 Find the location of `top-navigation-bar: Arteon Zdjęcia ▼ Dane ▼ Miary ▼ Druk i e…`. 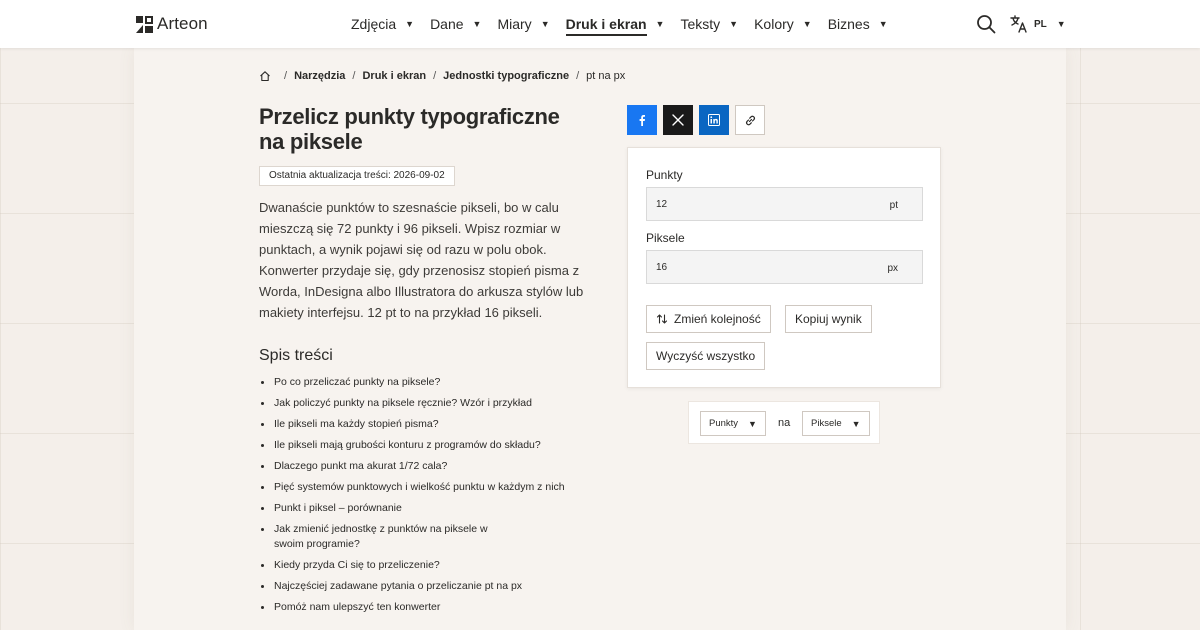

top-navigation-bar: Arteon Zdjęcia ▼ Dane ▼ Miary ▼ Druk i e… is located at coordinates (600, 24).